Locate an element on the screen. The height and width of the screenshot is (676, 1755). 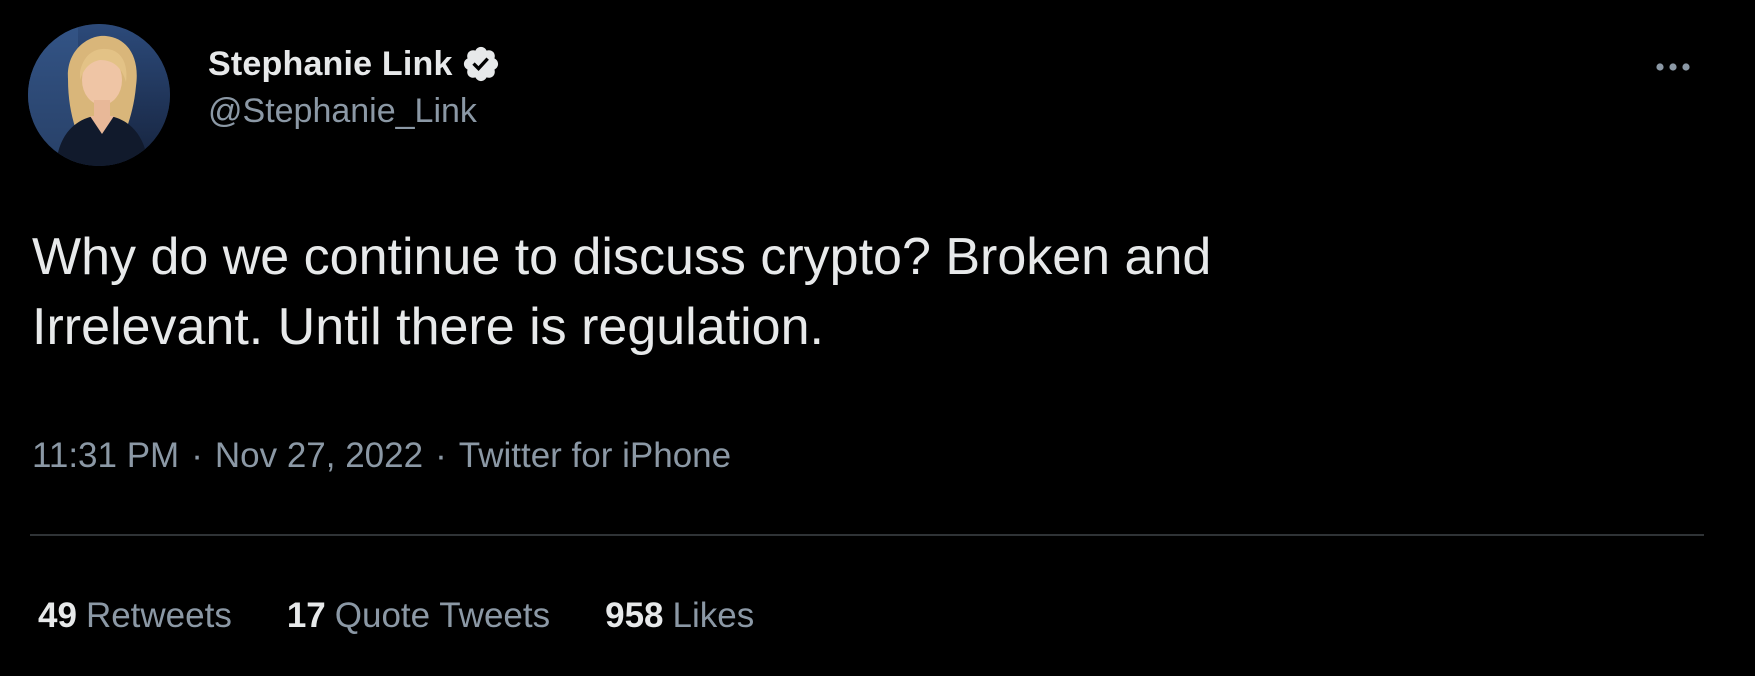
avatar-photo is located at coordinates (99, 95).